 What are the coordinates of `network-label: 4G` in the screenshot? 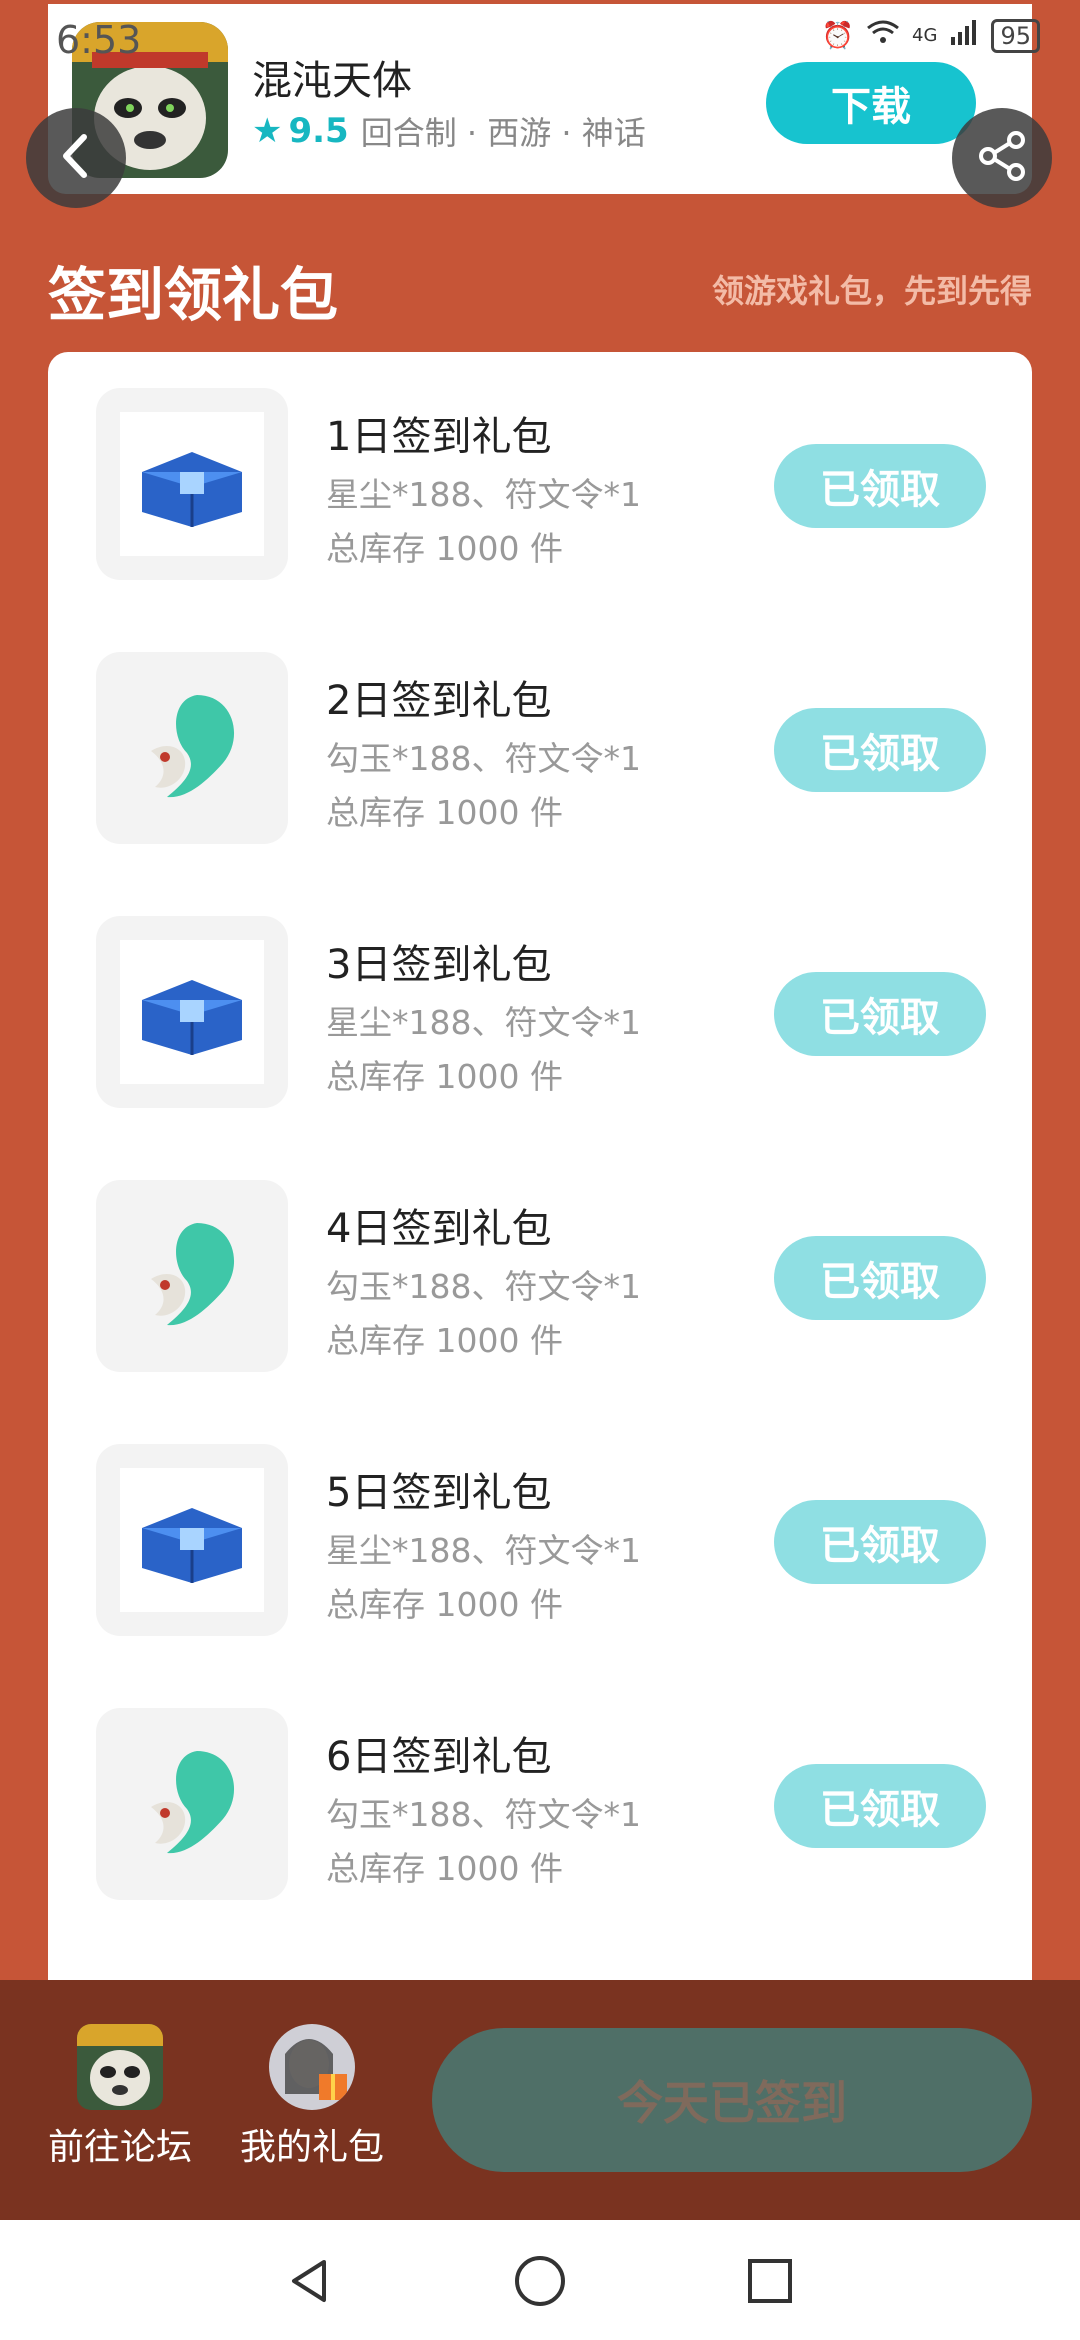 It's located at (925, 35).